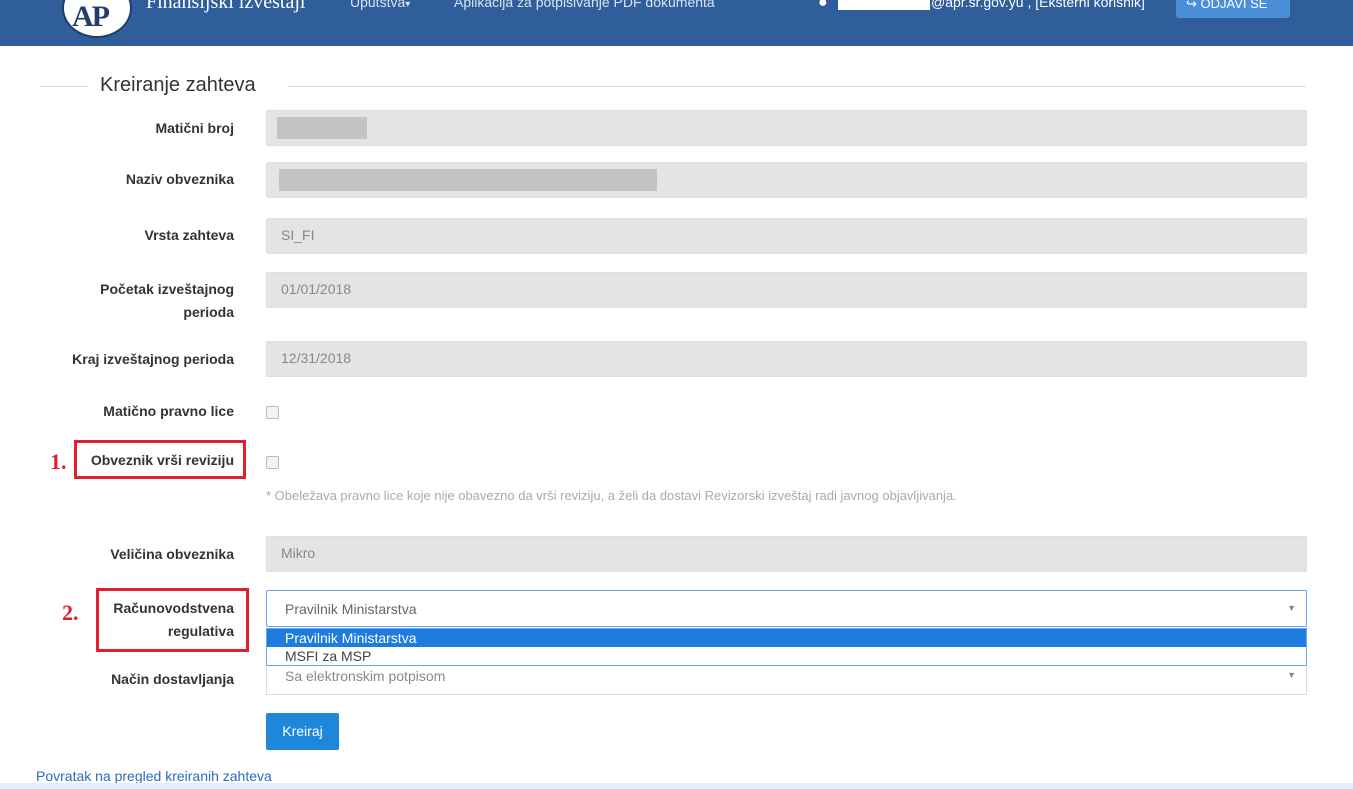 This screenshot has height=789, width=1353. Describe the element at coordinates (676, 786) in the screenshot. I see `bottom-strip` at that location.